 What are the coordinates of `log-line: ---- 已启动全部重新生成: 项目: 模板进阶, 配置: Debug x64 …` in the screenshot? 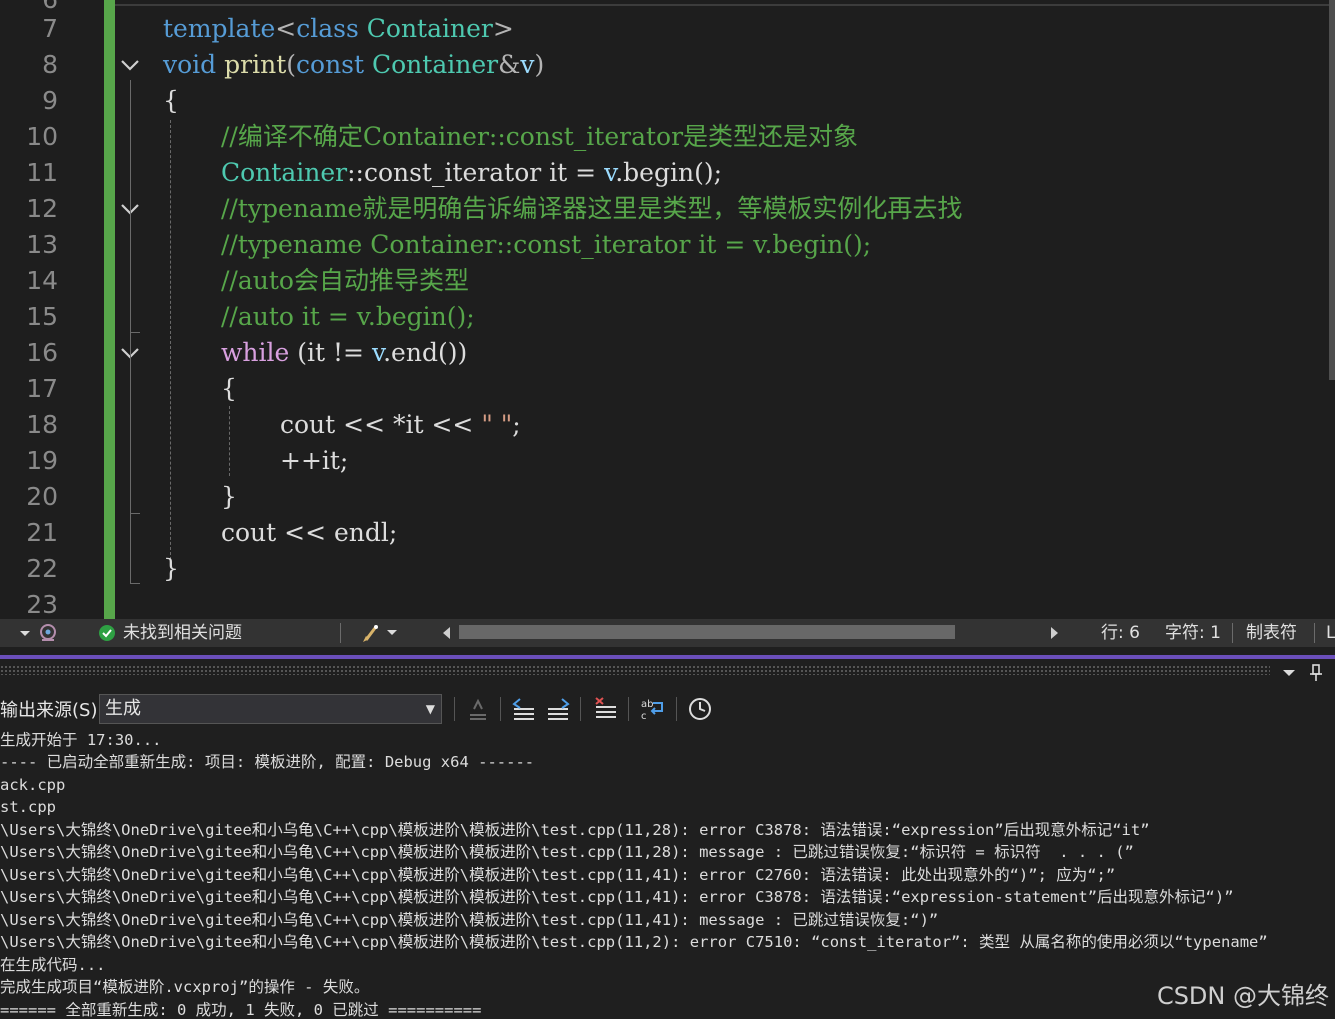 It's located at (267, 762).